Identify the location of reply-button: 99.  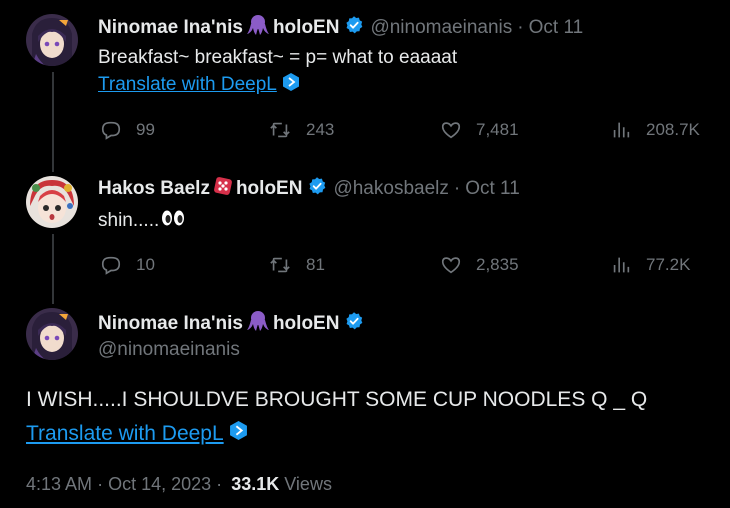
(127, 130).